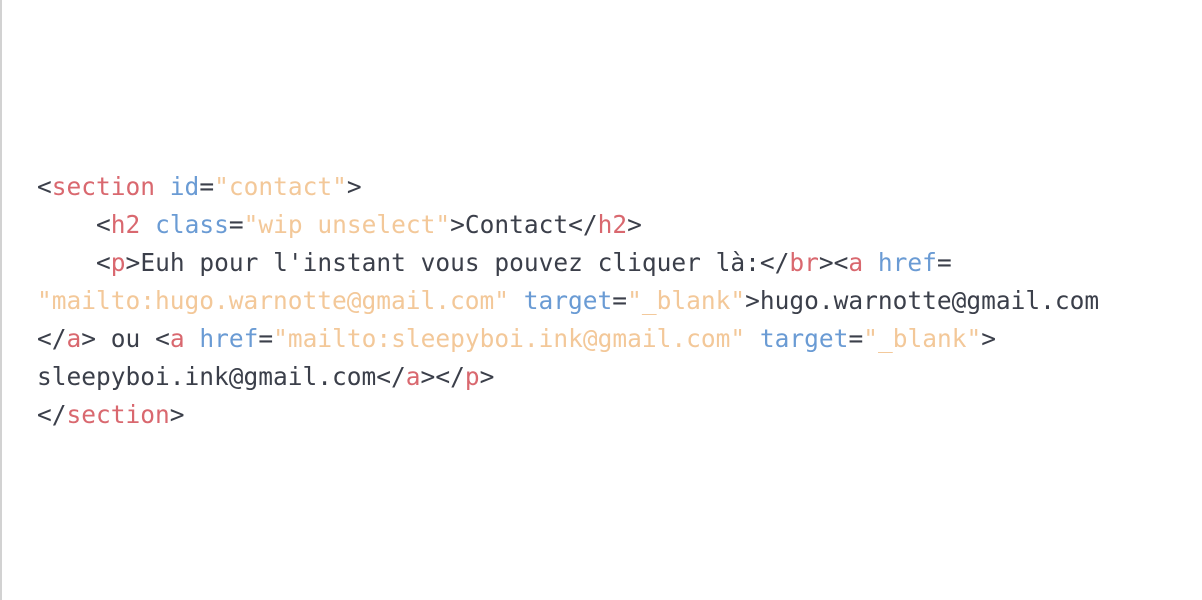  Describe the element at coordinates (280, 186) in the screenshot. I see `code-attribute-value: "contact"` at that location.